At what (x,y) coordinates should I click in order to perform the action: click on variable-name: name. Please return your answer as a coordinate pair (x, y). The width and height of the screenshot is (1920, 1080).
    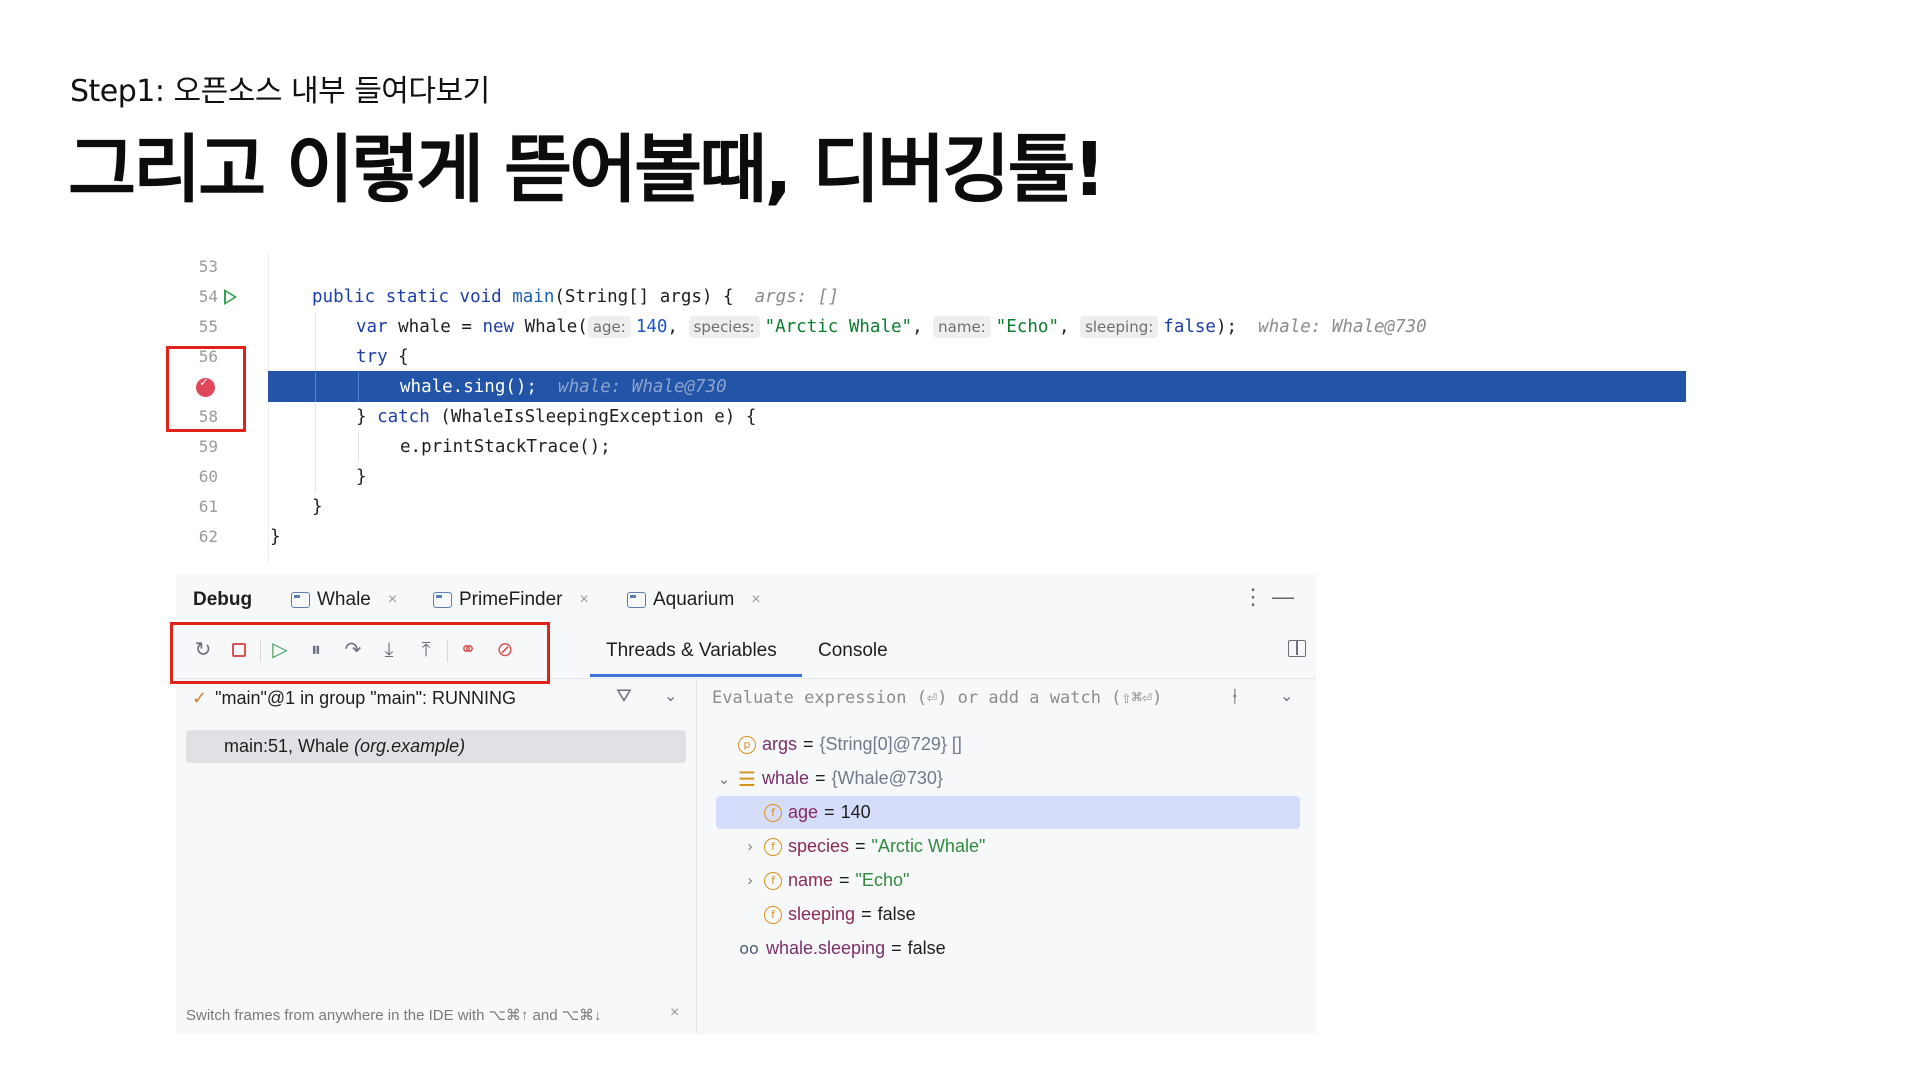
    Looking at the image, I should click on (811, 880).